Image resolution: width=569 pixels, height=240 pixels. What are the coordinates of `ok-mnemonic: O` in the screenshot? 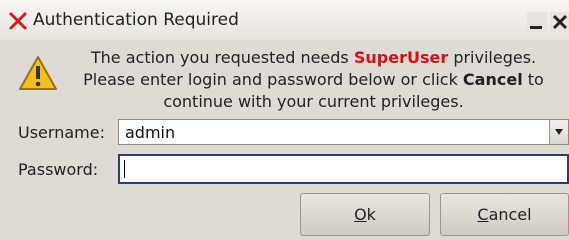 It's located at (360, 214).